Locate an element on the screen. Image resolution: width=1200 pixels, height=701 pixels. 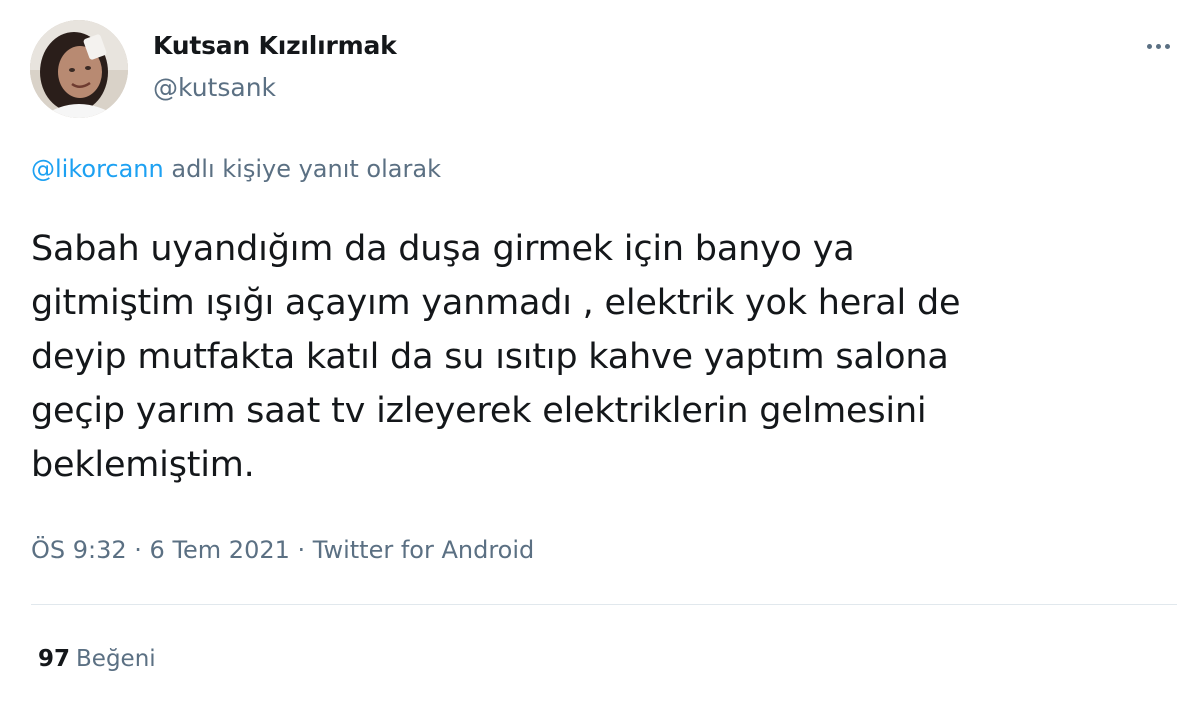
avatar is located at coordinates (79, 69).